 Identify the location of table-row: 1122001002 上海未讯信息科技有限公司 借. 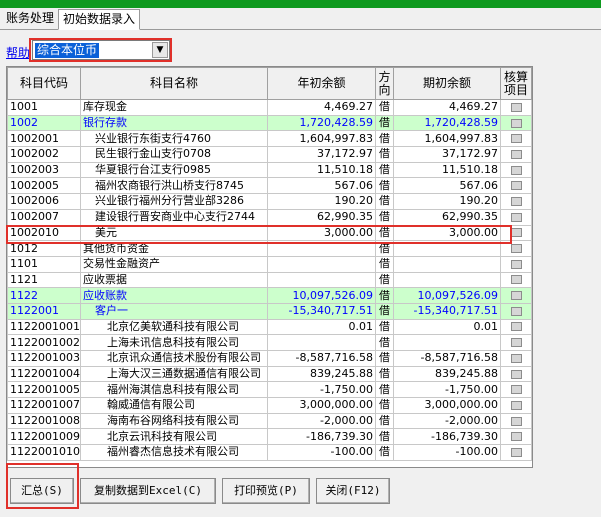
(269, 342).